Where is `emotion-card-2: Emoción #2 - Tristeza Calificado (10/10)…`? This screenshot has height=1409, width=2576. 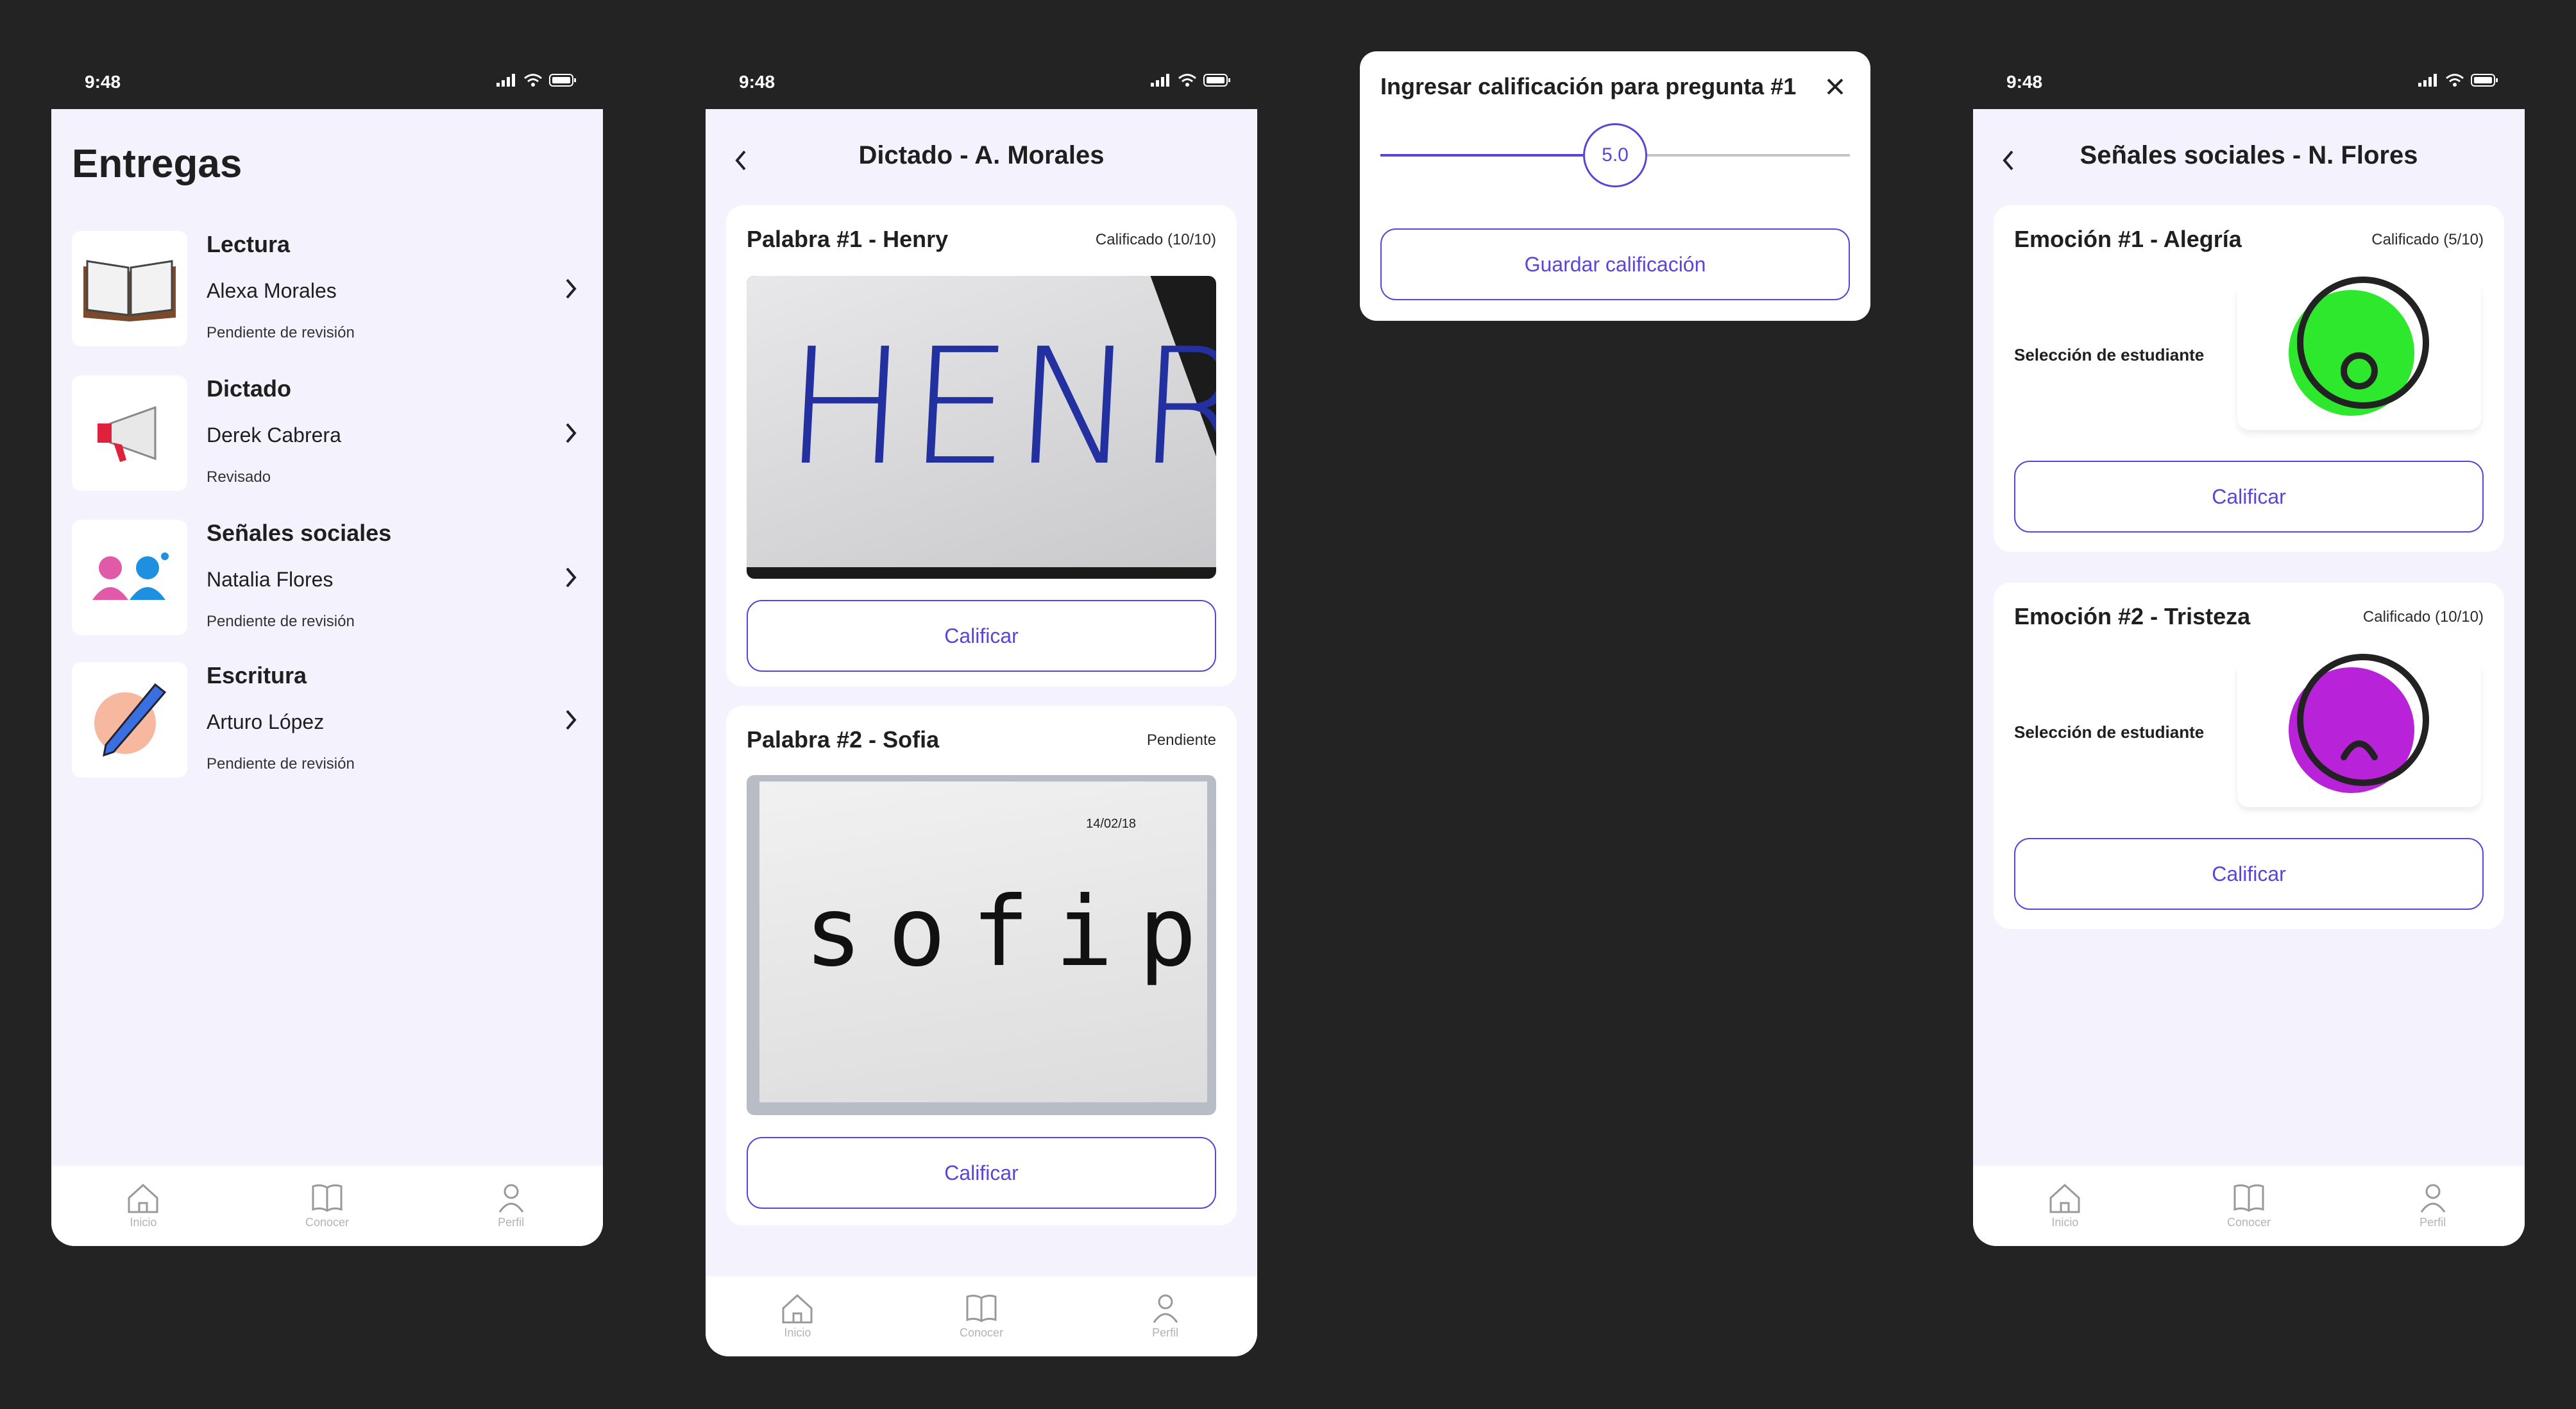
emotion-card-2: Emoción #2 - Tristeza Calificado (10/10)… is located at coordinates (2249, 756).